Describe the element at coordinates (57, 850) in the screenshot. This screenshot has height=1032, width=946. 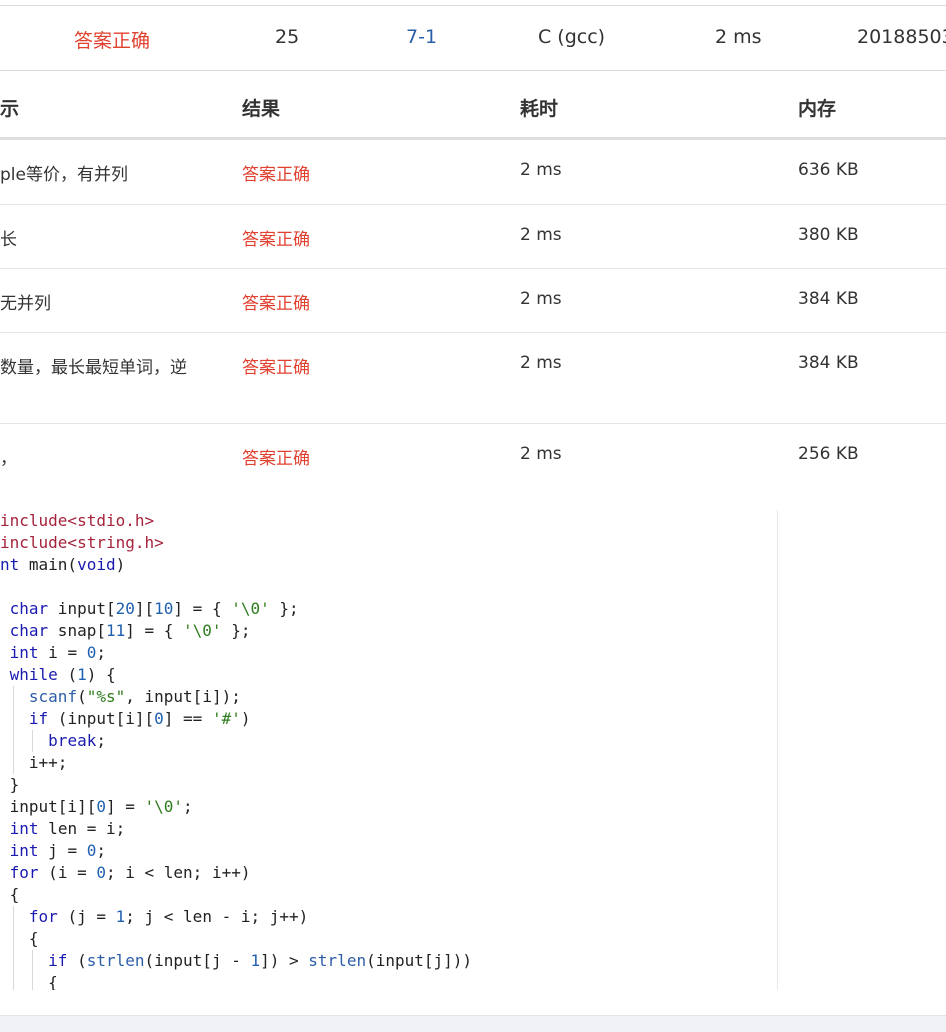
I see `code-line: int j = 0;` at that location.